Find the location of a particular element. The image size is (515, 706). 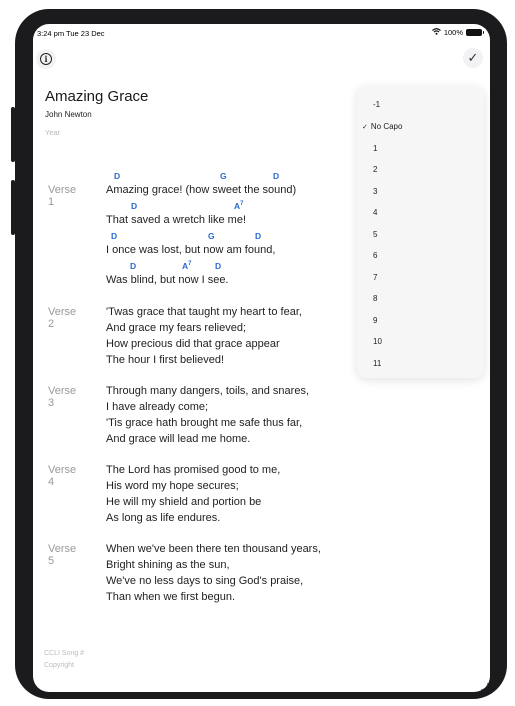

battery-percentage: 100% is located at coordinates (453, 32).